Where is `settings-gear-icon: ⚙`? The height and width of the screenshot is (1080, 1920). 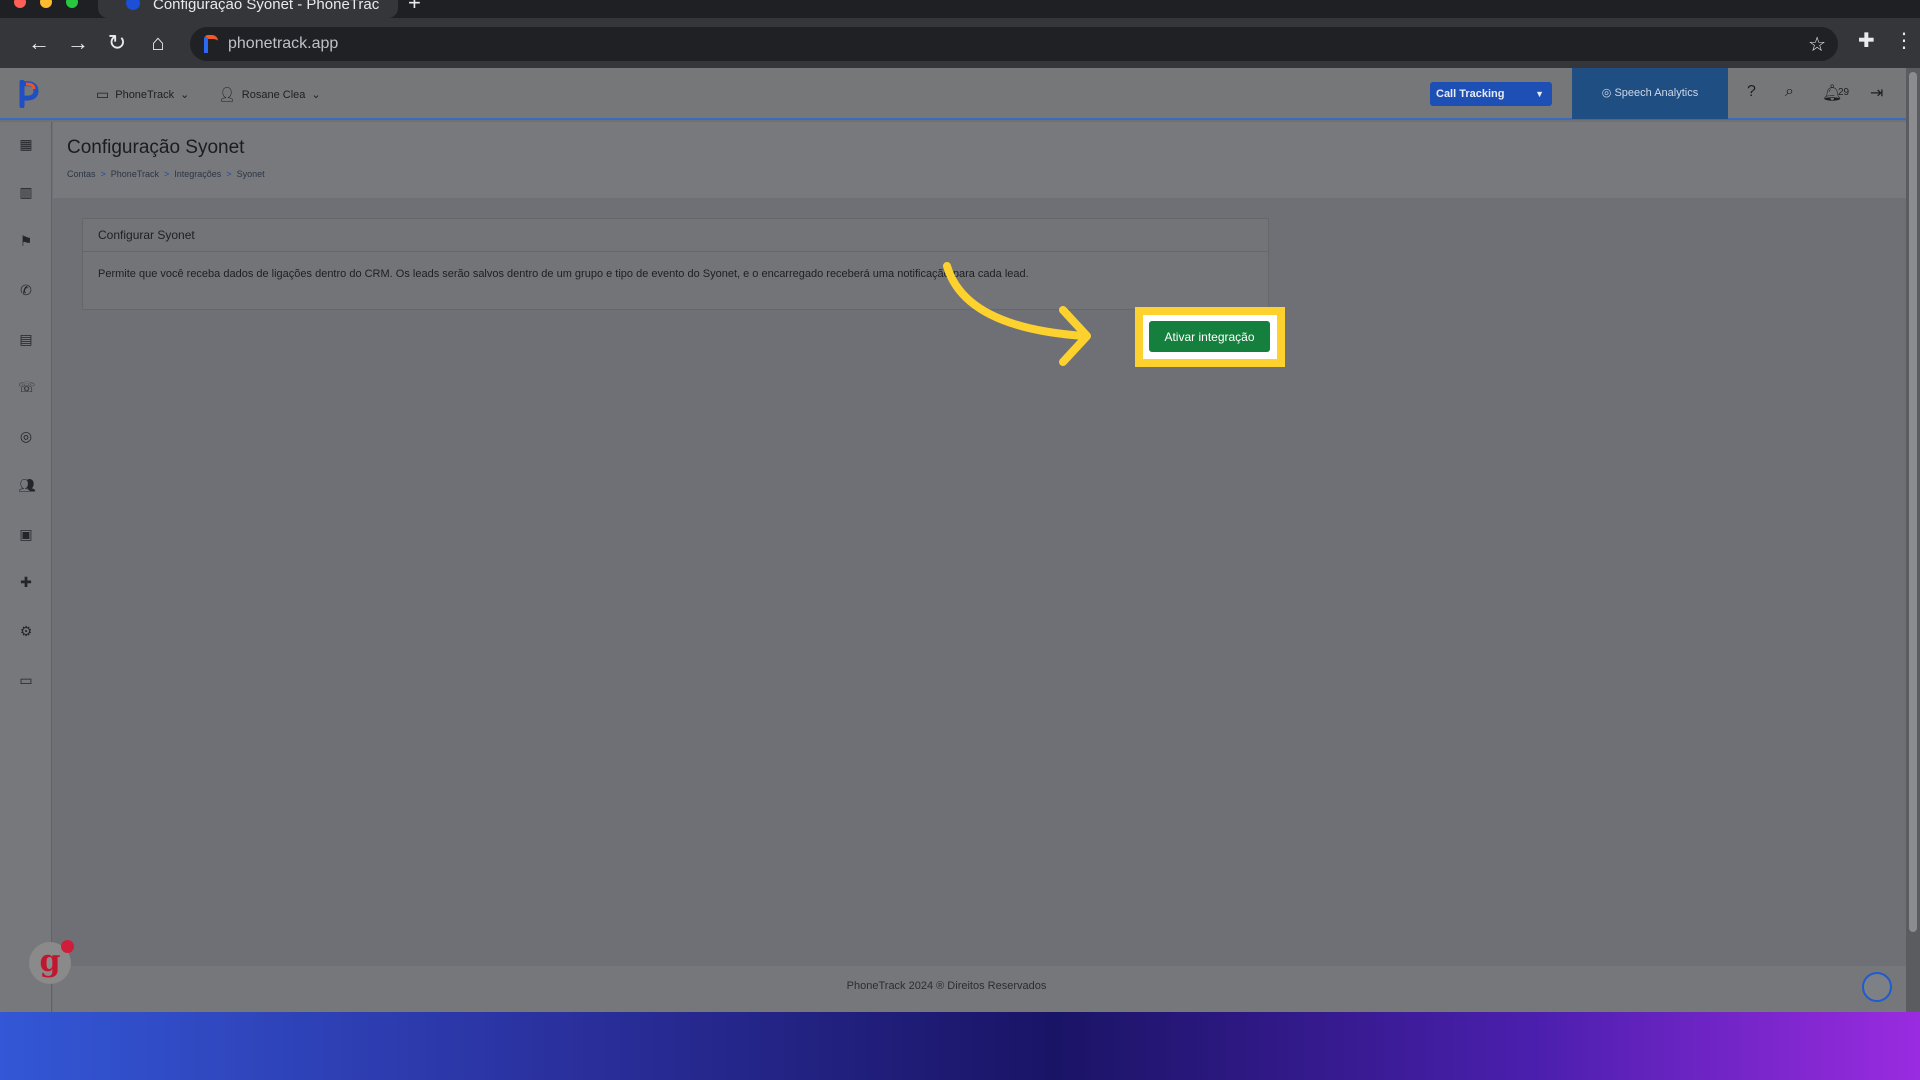 settings-gear-icon: ⚙ is located at coordinates (26, 631).